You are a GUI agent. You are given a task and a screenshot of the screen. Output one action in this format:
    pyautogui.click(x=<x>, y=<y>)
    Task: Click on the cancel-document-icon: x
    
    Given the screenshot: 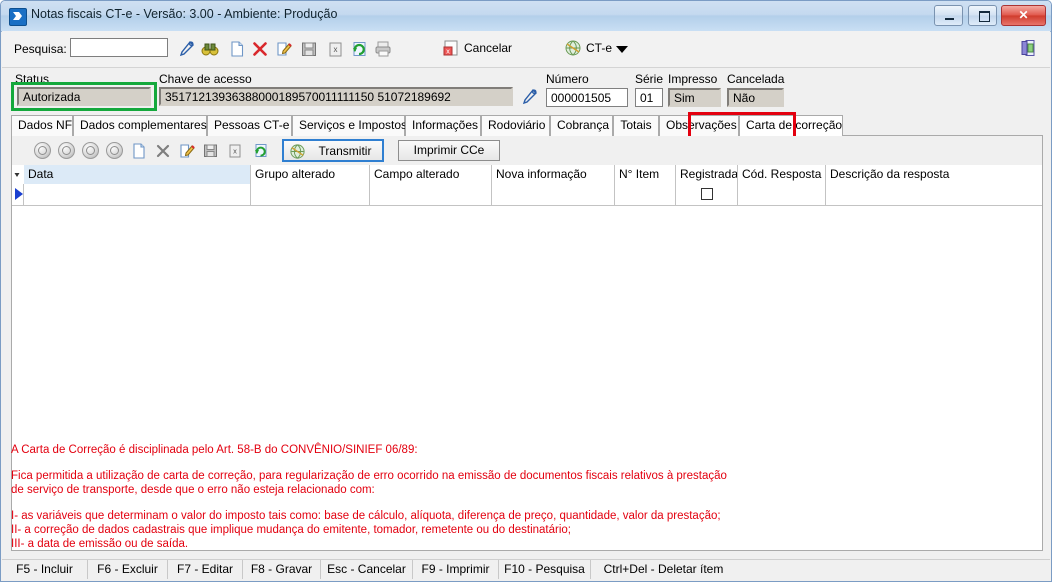 What is the action you would take?
    pyautogui.click(x=335, y=49)
    